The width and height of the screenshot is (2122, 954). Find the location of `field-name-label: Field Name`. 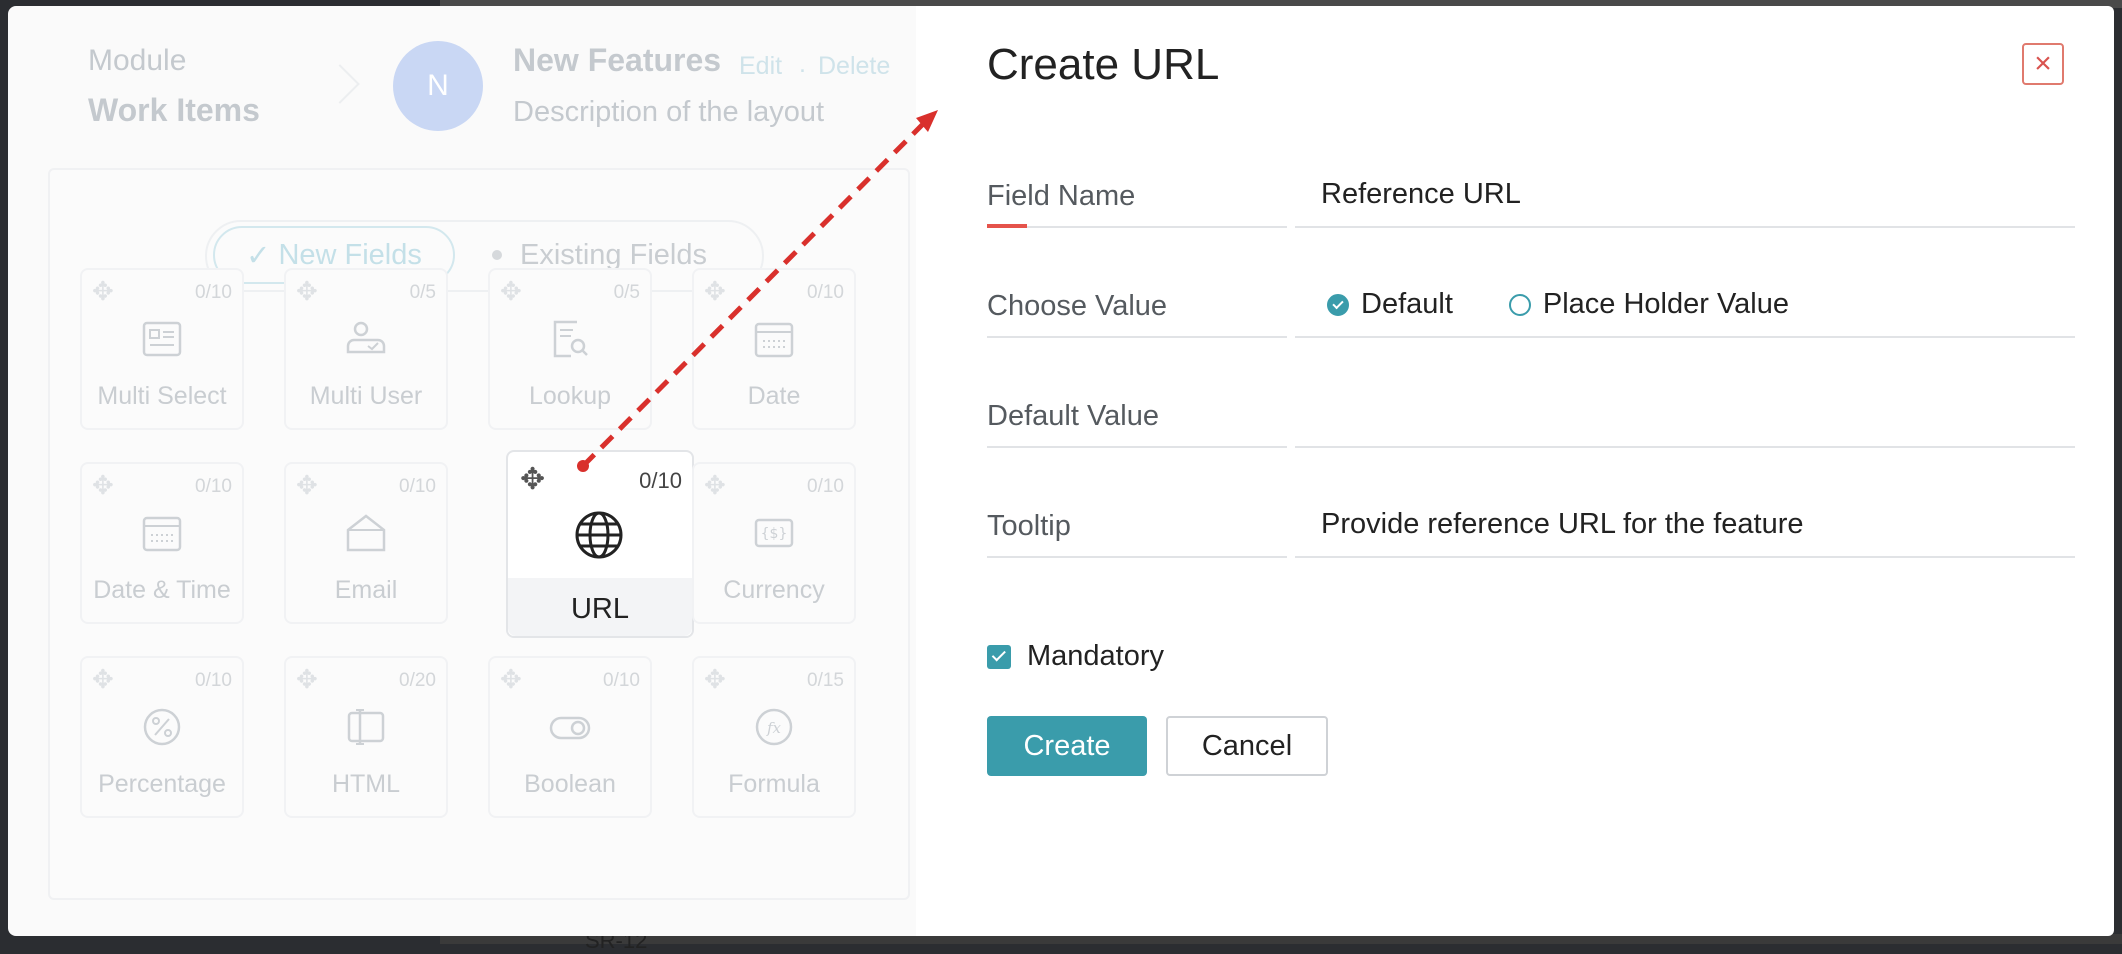

field-name-label: Field Name is located at coordinates (1061, 196).